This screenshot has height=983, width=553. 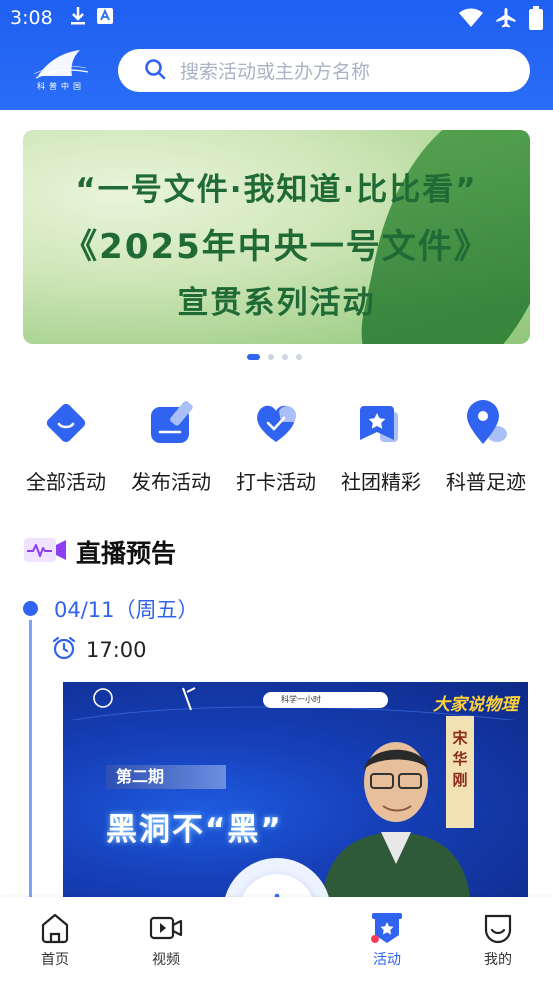 What do you see at coordinates (387, 960) in the screenshot?
I see `tab-label: 活动` at bounding box center [387, 960].